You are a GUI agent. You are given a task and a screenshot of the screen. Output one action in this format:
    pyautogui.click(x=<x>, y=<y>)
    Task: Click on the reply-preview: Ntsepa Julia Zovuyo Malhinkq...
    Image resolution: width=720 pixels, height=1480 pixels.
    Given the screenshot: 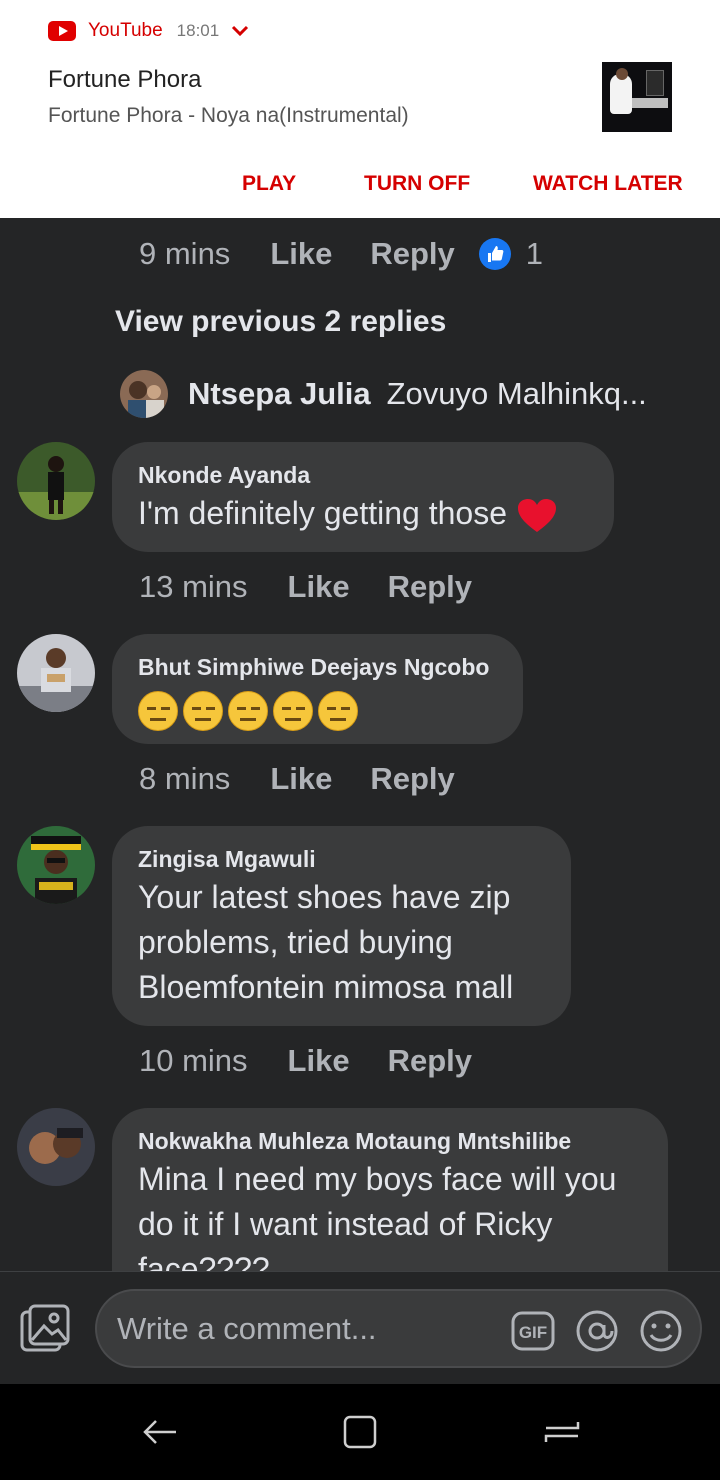 What is the action you would take?
    pyautogui.click(x=383, y=394)
    